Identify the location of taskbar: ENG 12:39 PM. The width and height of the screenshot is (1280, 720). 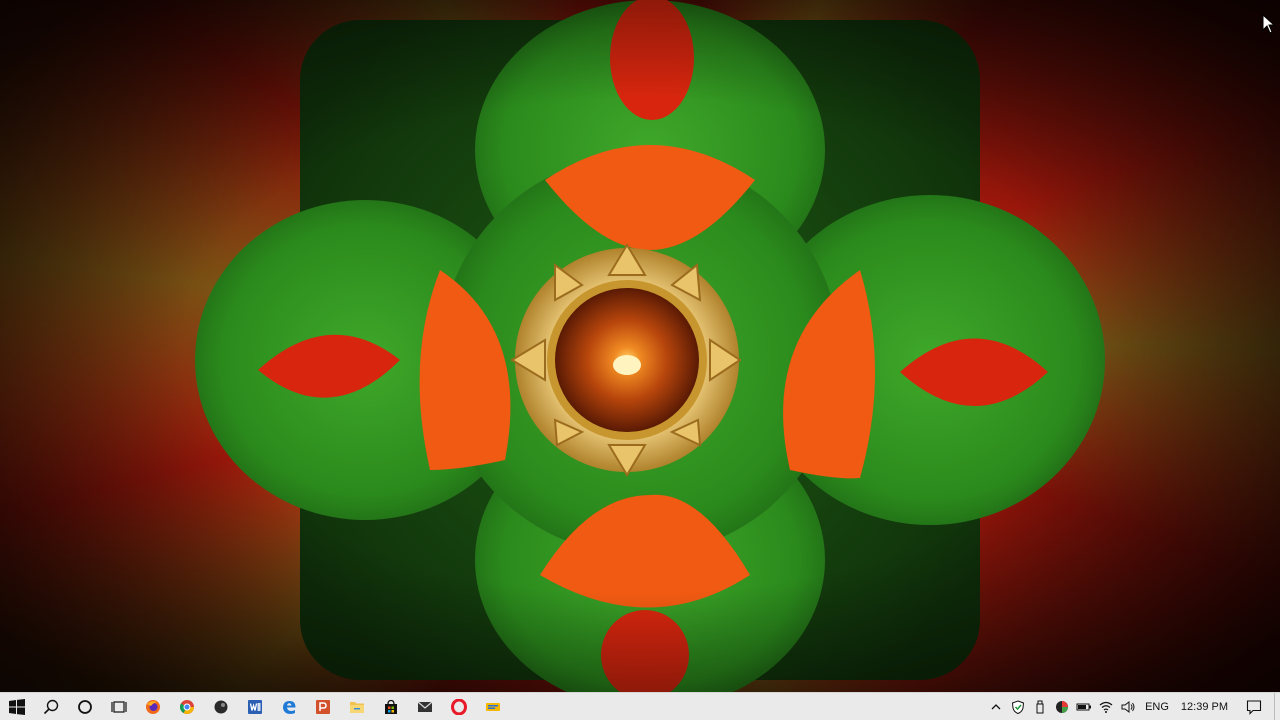
(640, 706).